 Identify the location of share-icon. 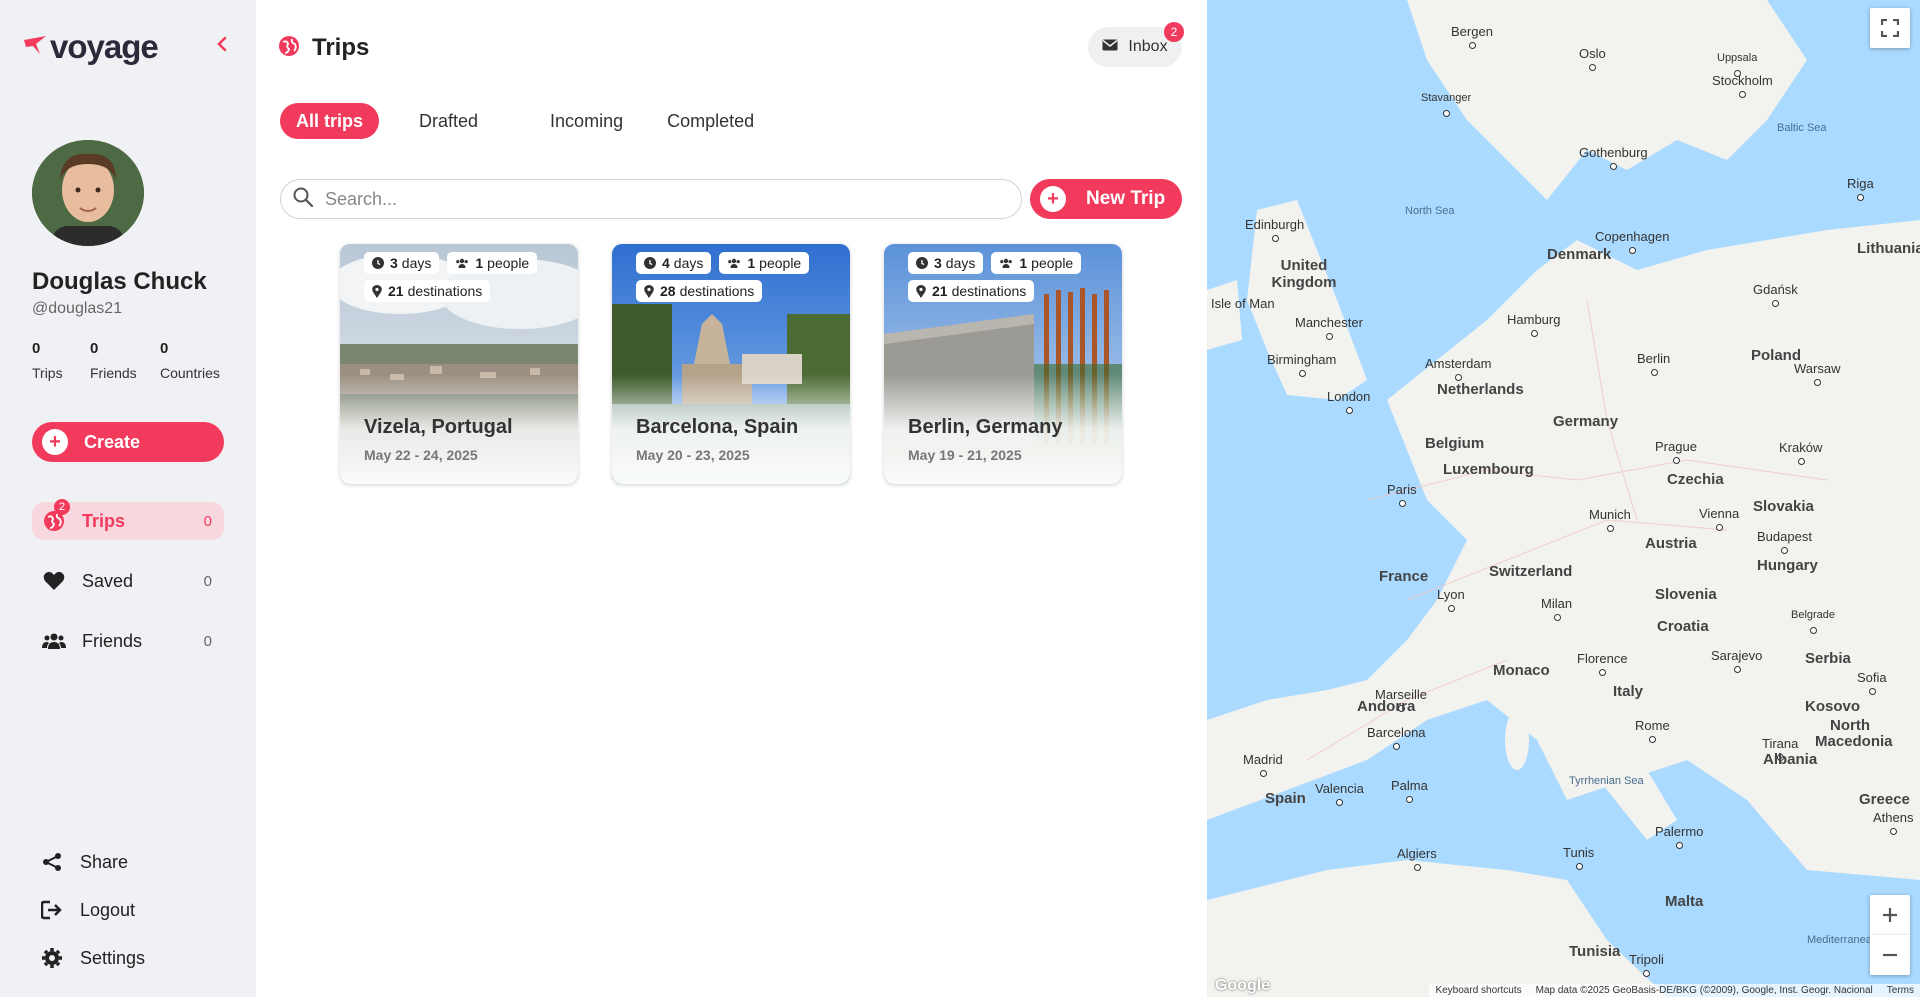
(52, 862).